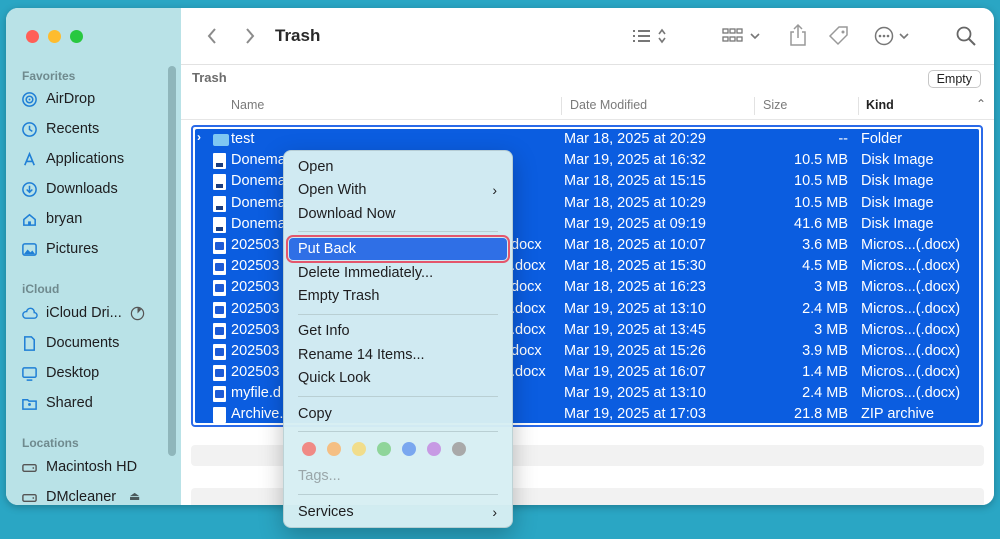 The height and width of the screenshot is (539, 1000). I want to click on file-date: Mar 18, 2025 at 20:29, so click(635, 139).